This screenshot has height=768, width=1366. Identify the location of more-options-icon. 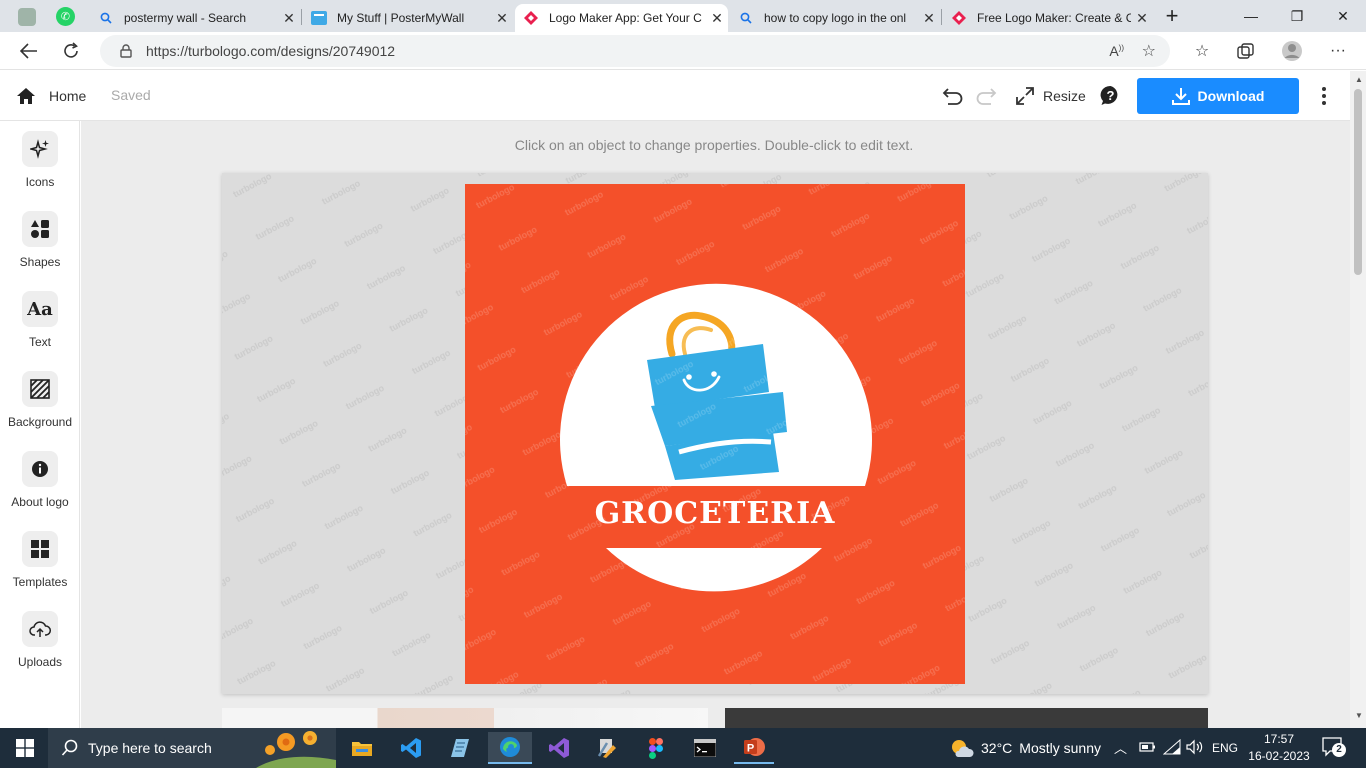
(1324, 96).